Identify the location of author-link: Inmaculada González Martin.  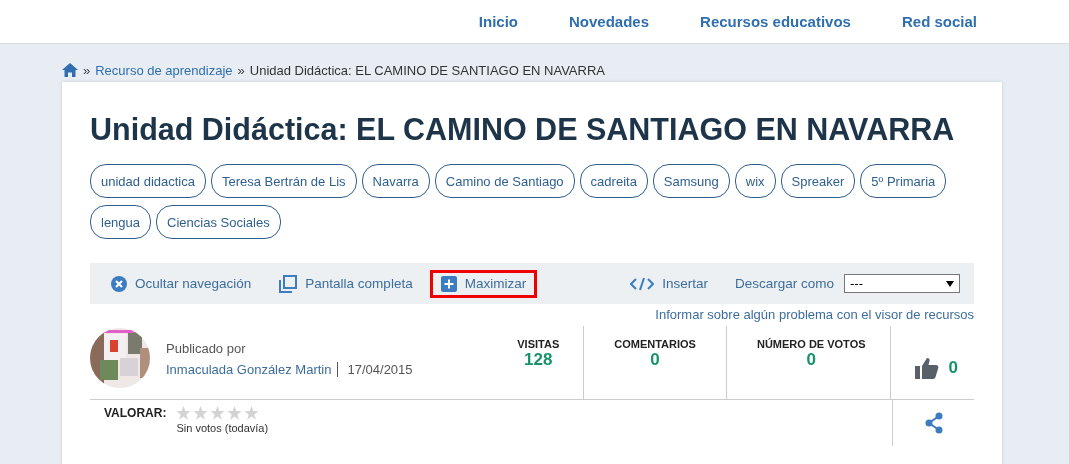
(252, 370).